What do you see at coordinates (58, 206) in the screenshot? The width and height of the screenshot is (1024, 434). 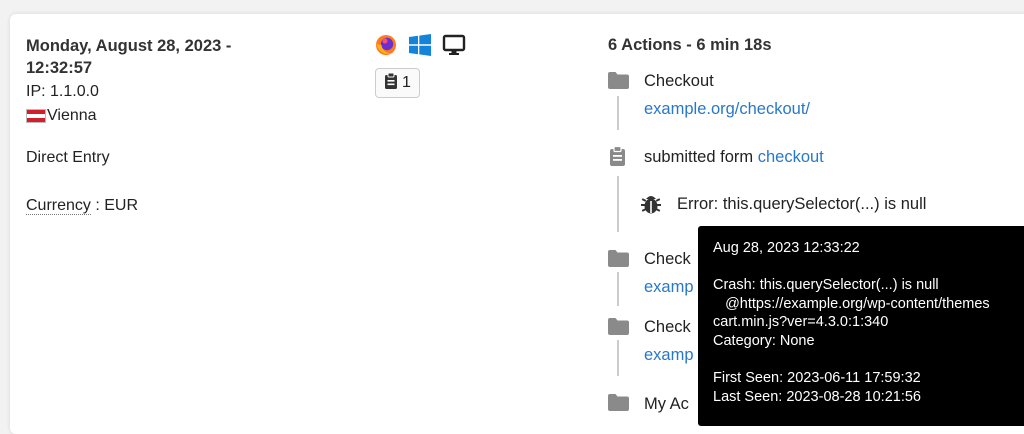 I see `currency-label: Currency` at bounding box center [58, 206].